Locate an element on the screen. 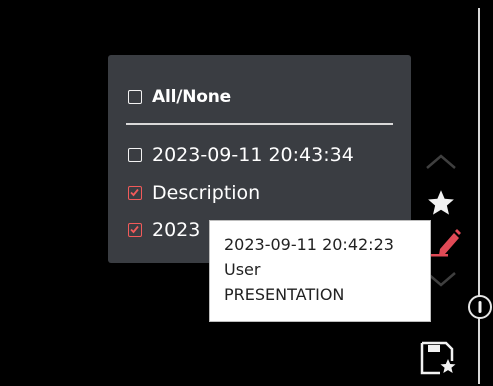 The height and width of the screenshot is (386, 493). filter-item: 2023-09-11 20:43:34 is located at coordinates (241, 155).